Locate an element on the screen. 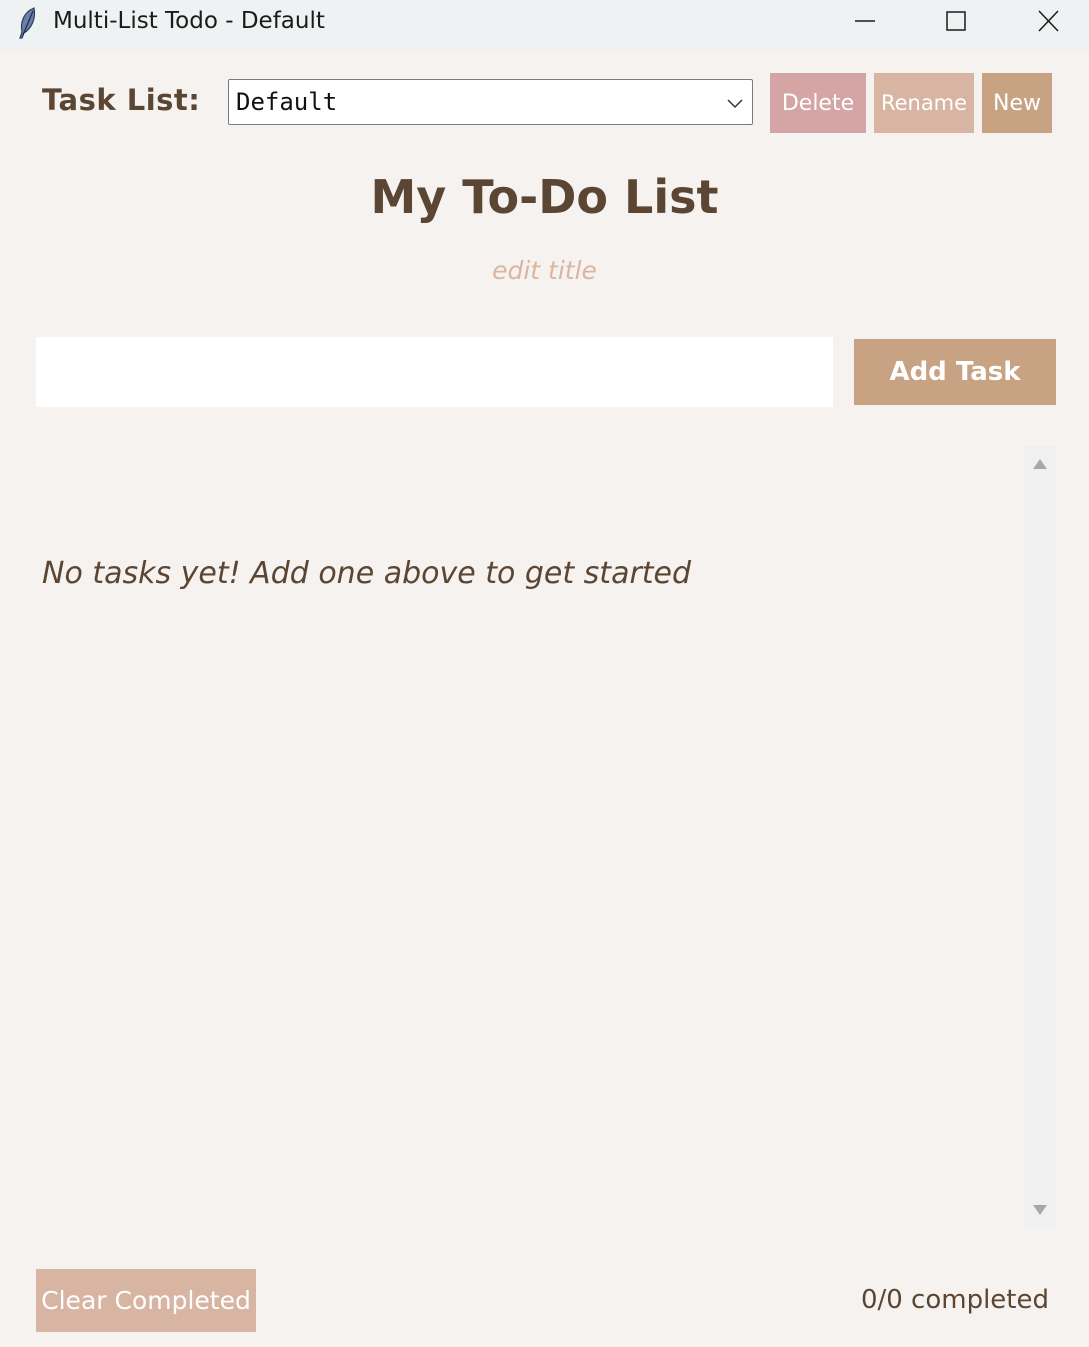 This screenshot has height=1347, width=1089. new-list-button: New is located at coordinates (1017, 103).